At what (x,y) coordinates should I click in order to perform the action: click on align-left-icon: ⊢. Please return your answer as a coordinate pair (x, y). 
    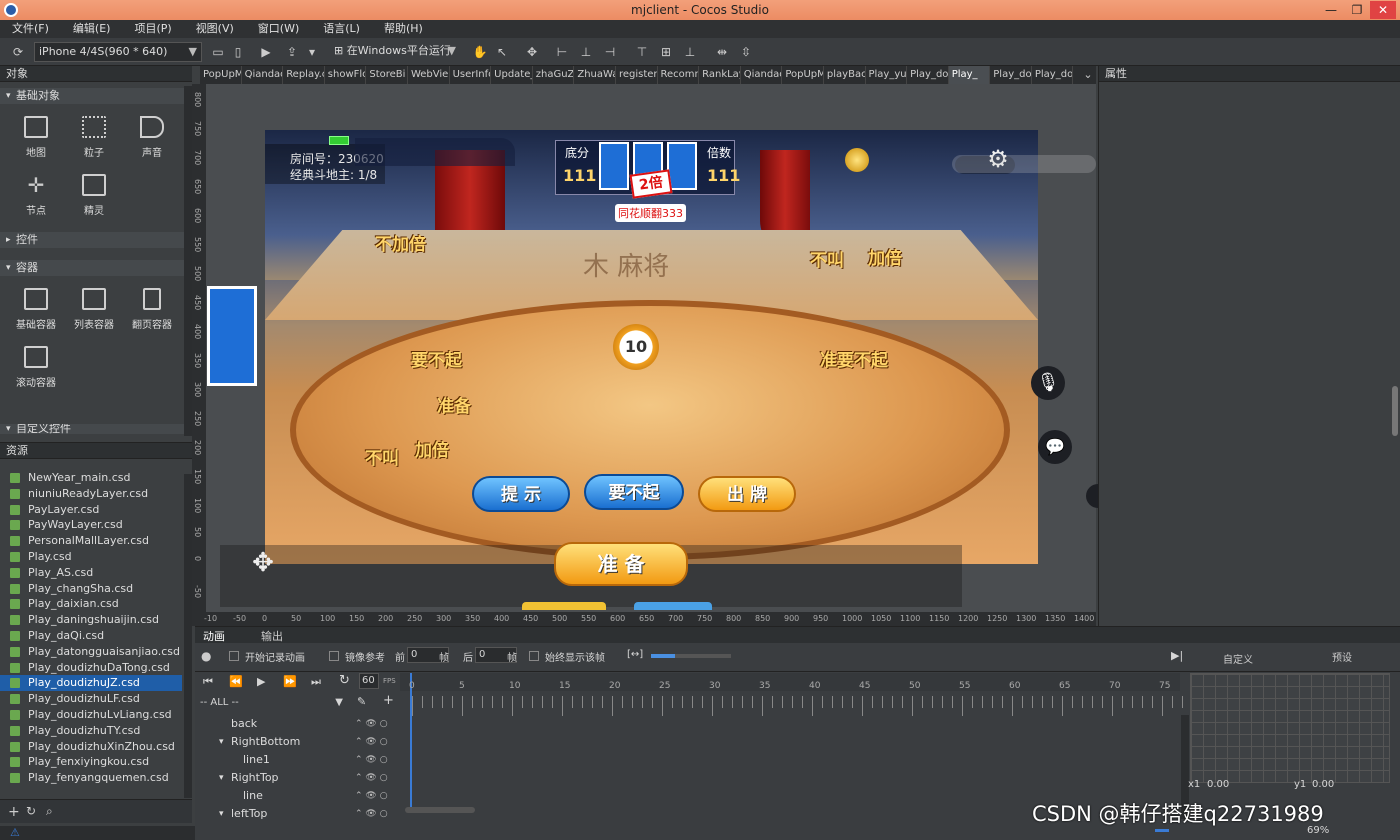
    Looking at the image, I should click on (562, 52).